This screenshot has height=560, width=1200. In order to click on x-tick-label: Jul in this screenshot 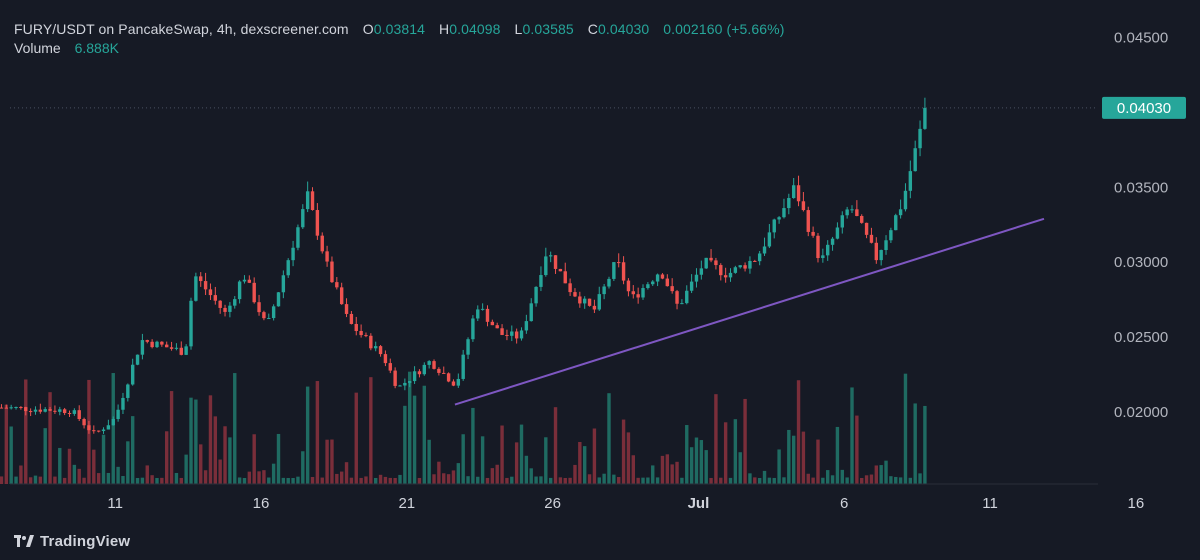, I will do `click(699, 503)`.